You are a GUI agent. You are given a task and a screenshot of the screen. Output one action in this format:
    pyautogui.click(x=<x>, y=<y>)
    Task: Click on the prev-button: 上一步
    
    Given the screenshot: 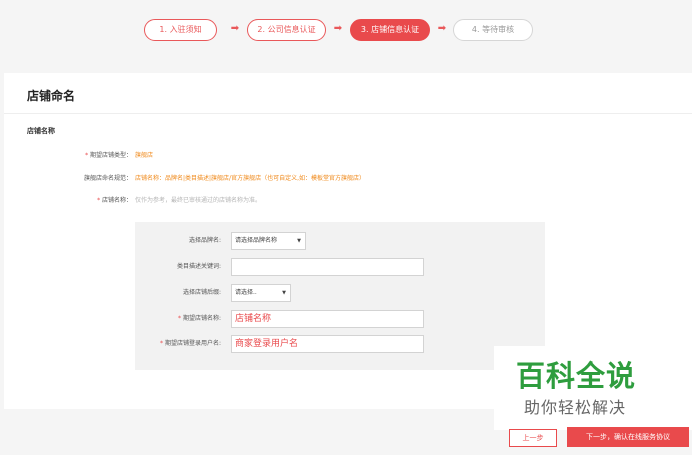 What is the action you would take?
    pyautogui.click(x=533, y=438)
    